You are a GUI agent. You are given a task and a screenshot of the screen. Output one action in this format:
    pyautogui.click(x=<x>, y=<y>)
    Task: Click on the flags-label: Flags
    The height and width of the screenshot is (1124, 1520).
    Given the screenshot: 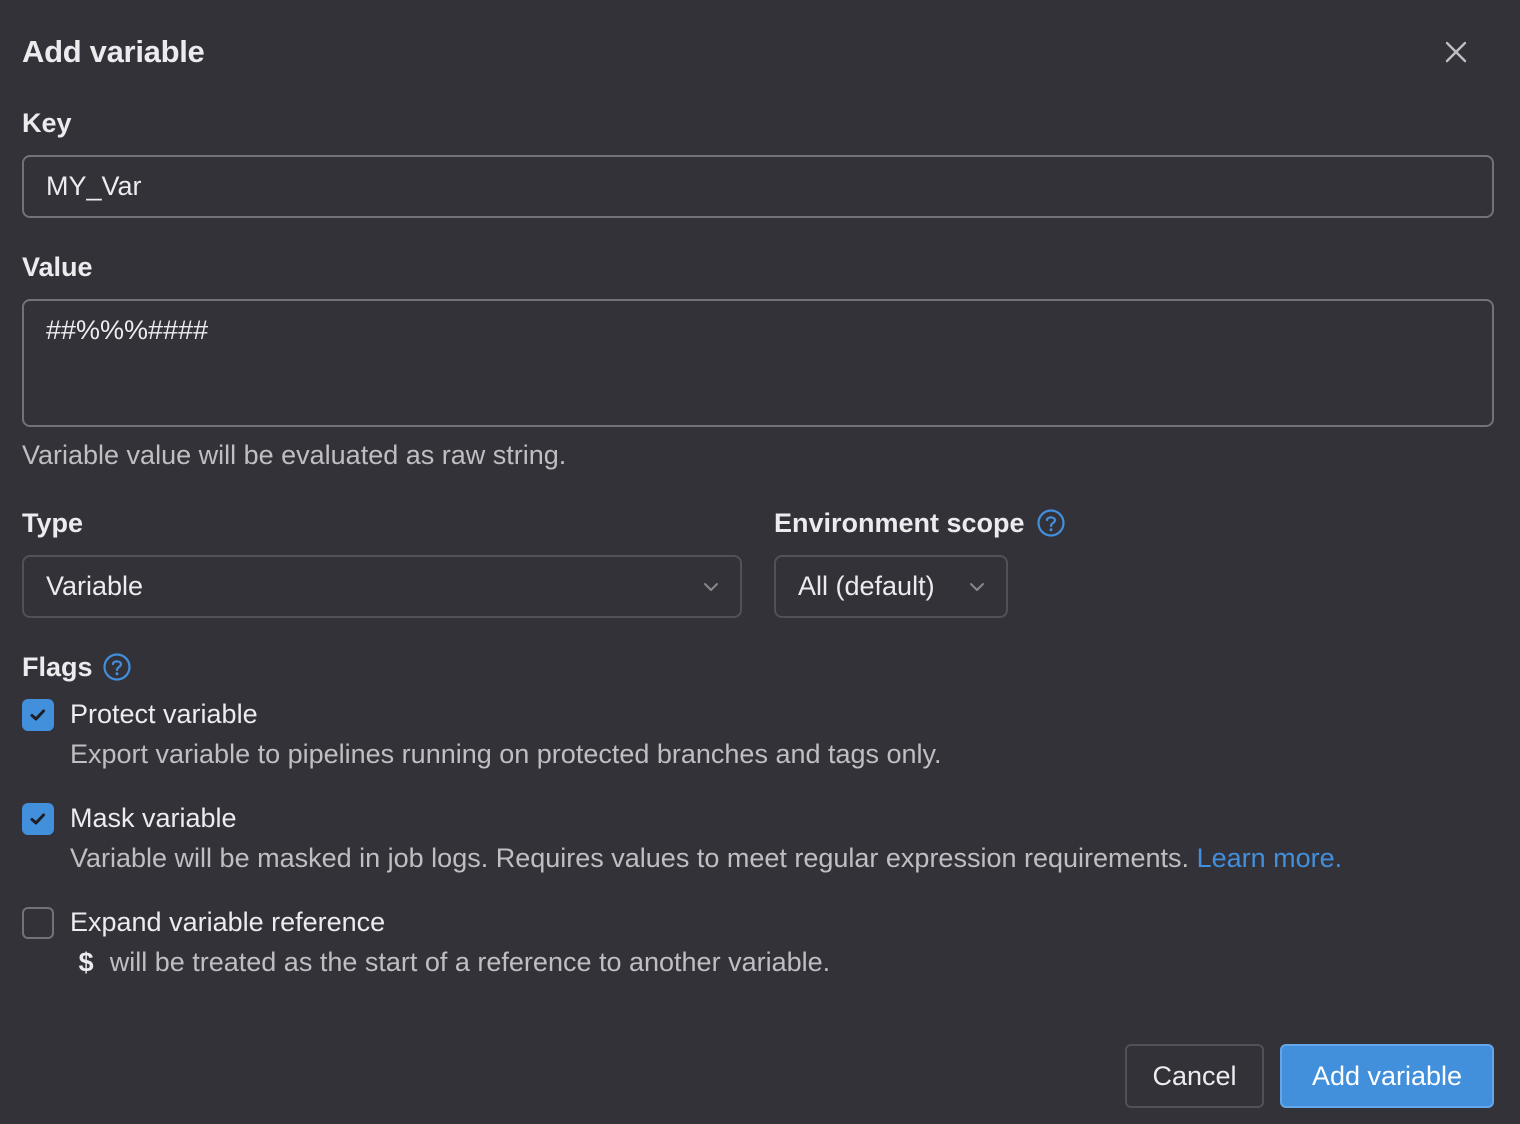 What is the action you would take?
    pyautogui.click(x=77, y=667)
    